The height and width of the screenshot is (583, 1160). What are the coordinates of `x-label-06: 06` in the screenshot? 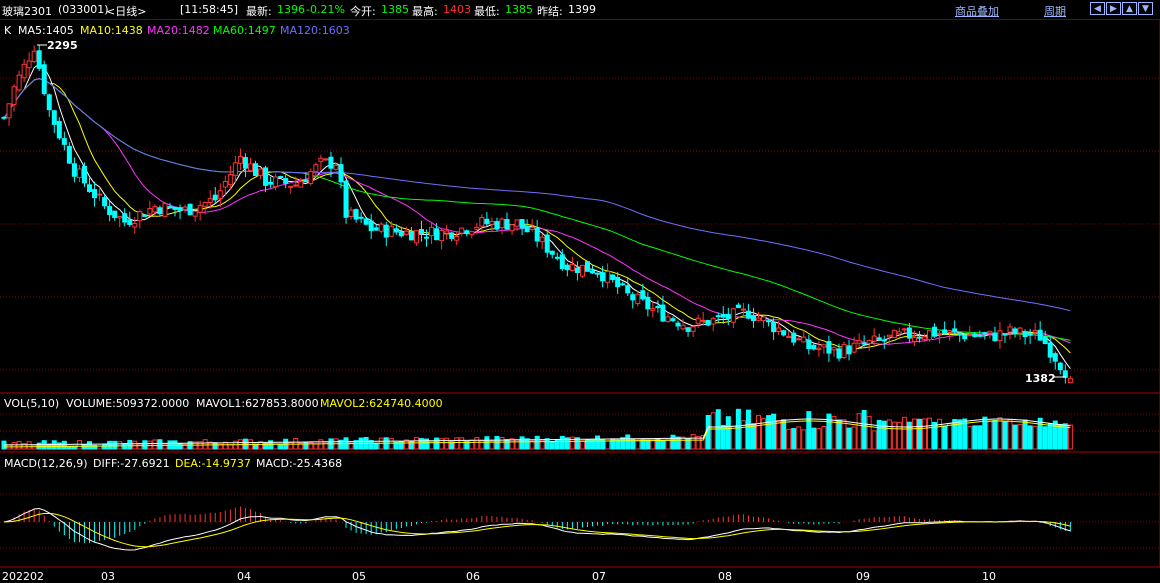 It's located at (473, 576).